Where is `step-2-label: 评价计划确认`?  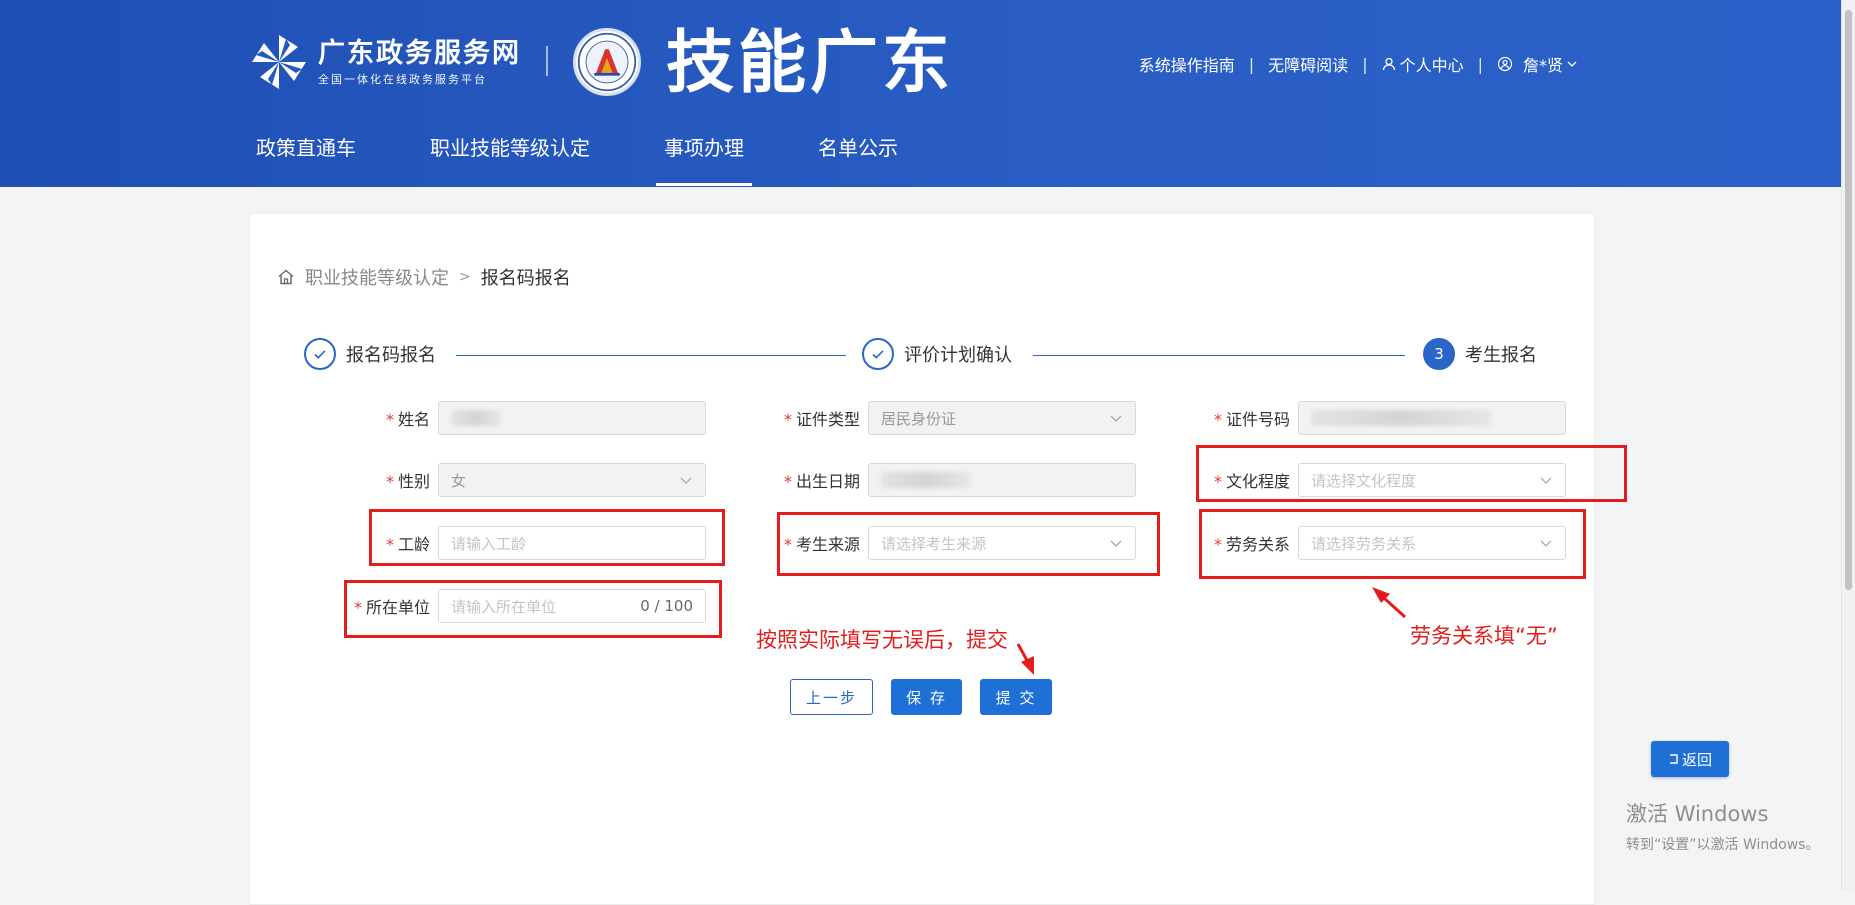 step-2-label: 评价计划确认 is located at coordinates (958, 355).